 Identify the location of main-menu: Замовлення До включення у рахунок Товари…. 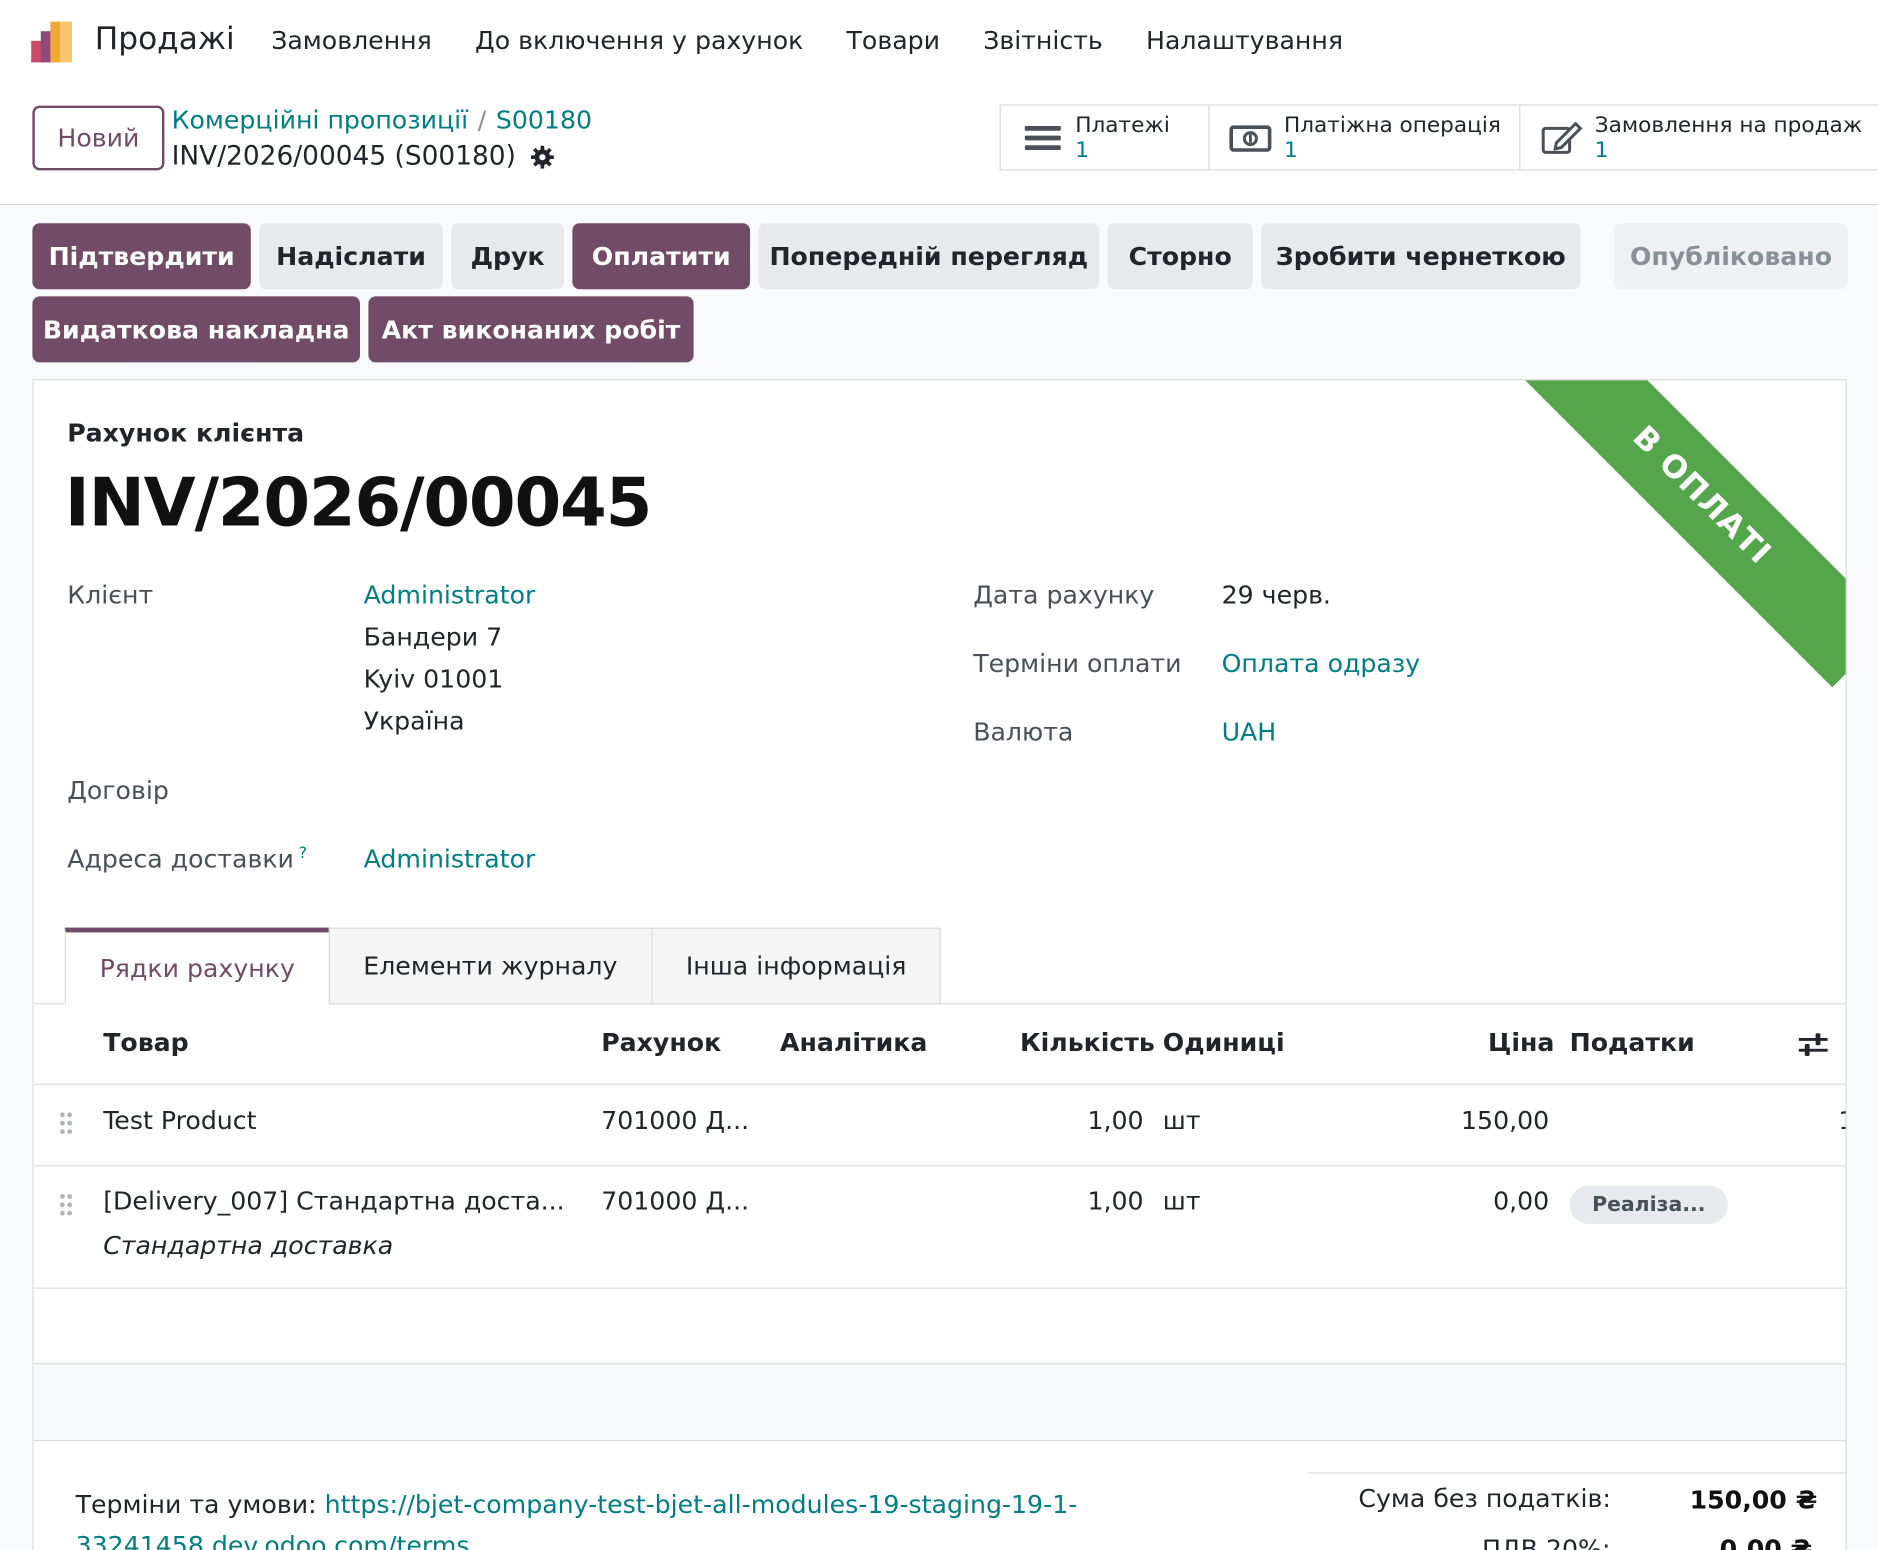
(807, 40).